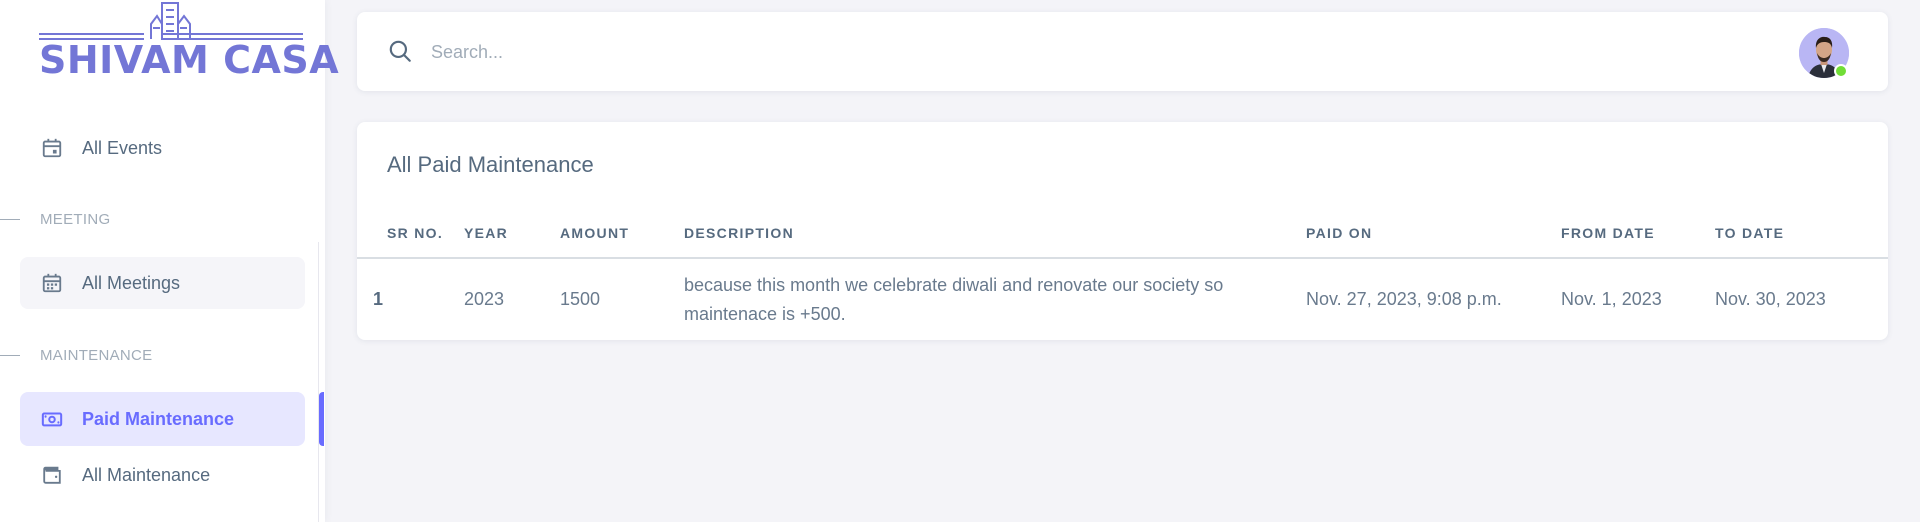 This screenshot has height=522, width=1920. Describe the element at coordinates (75, 219) in the screenshot. I see `menu-header-label: MEETING` at that location.